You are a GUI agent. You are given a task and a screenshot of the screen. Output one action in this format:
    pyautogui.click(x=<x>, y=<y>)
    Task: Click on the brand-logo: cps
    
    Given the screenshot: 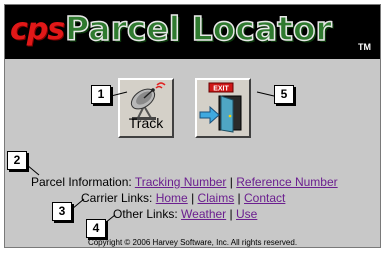 What is the action you would take?
    pyautogui.click(x=37, y=29)
    